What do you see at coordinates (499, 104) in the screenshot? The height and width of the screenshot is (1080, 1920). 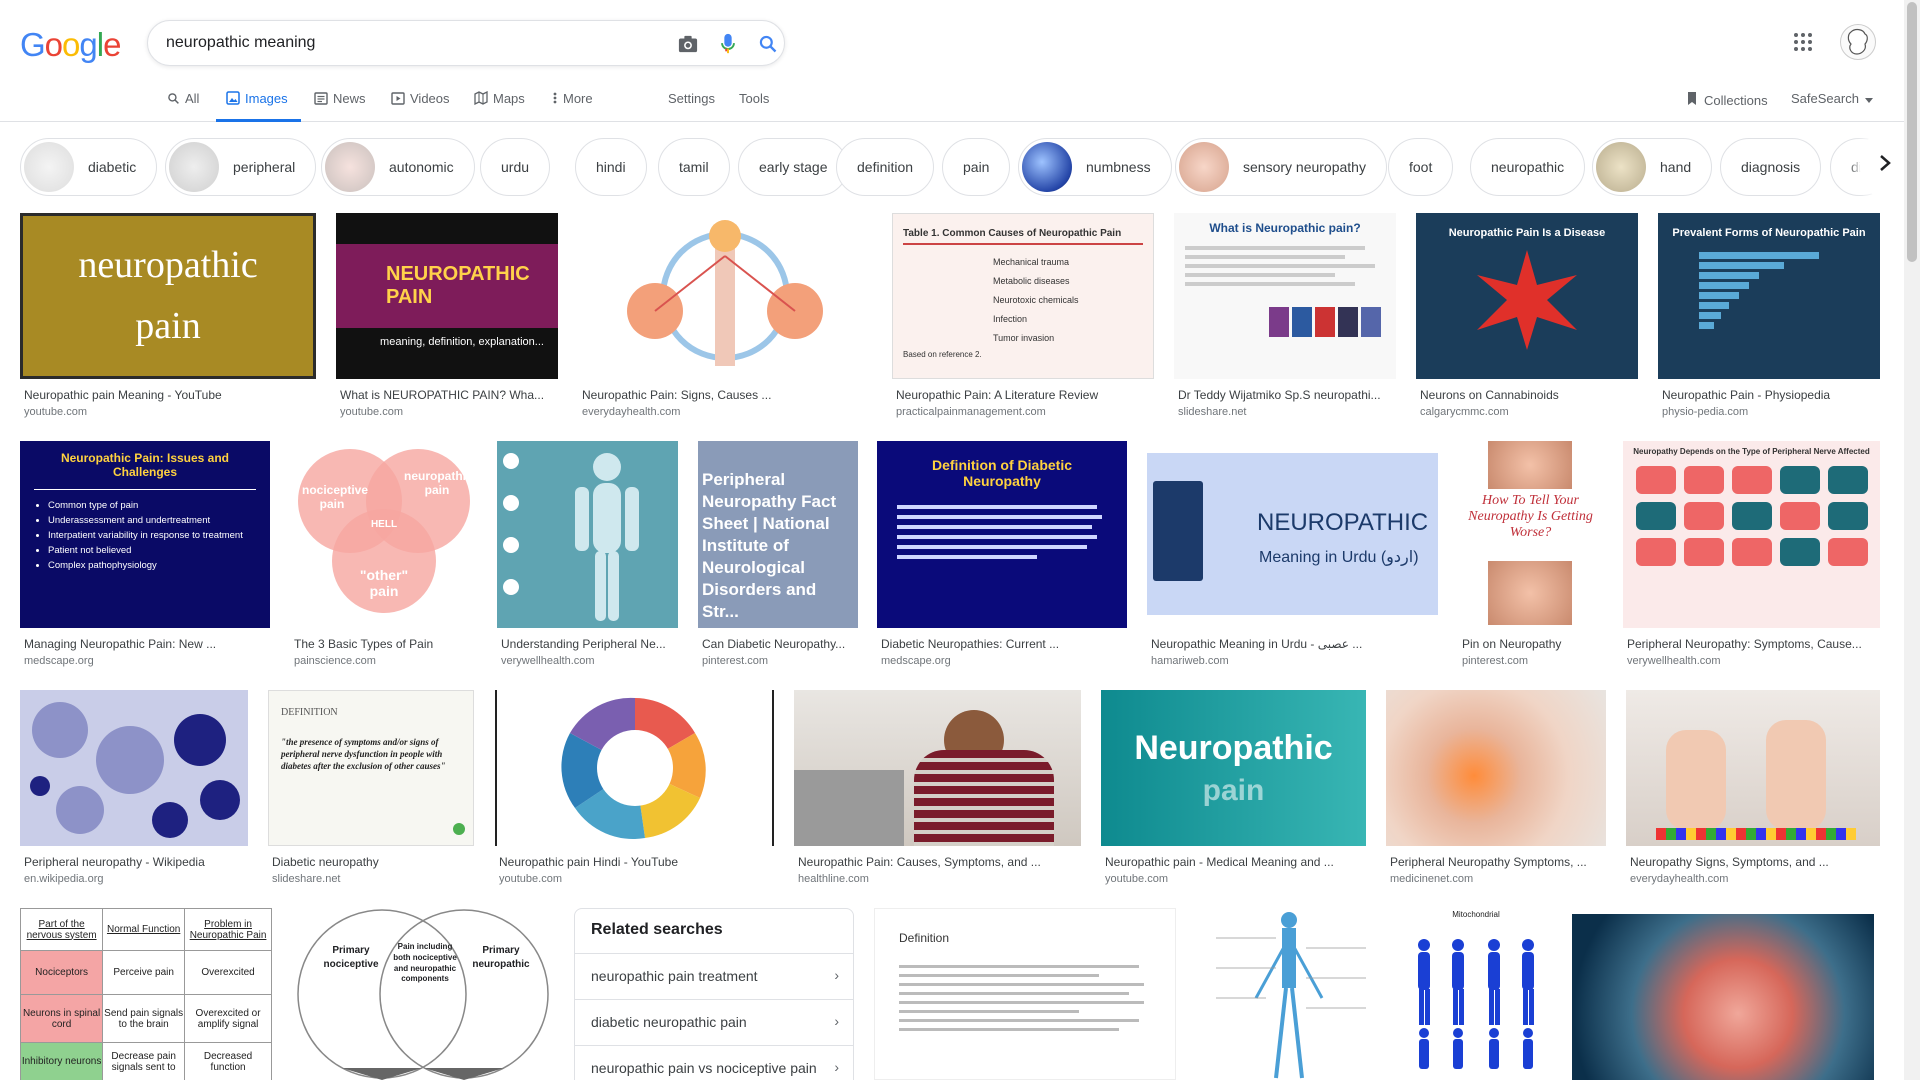 I see `tab-maps: Maps` at bounding box center [499, 104].